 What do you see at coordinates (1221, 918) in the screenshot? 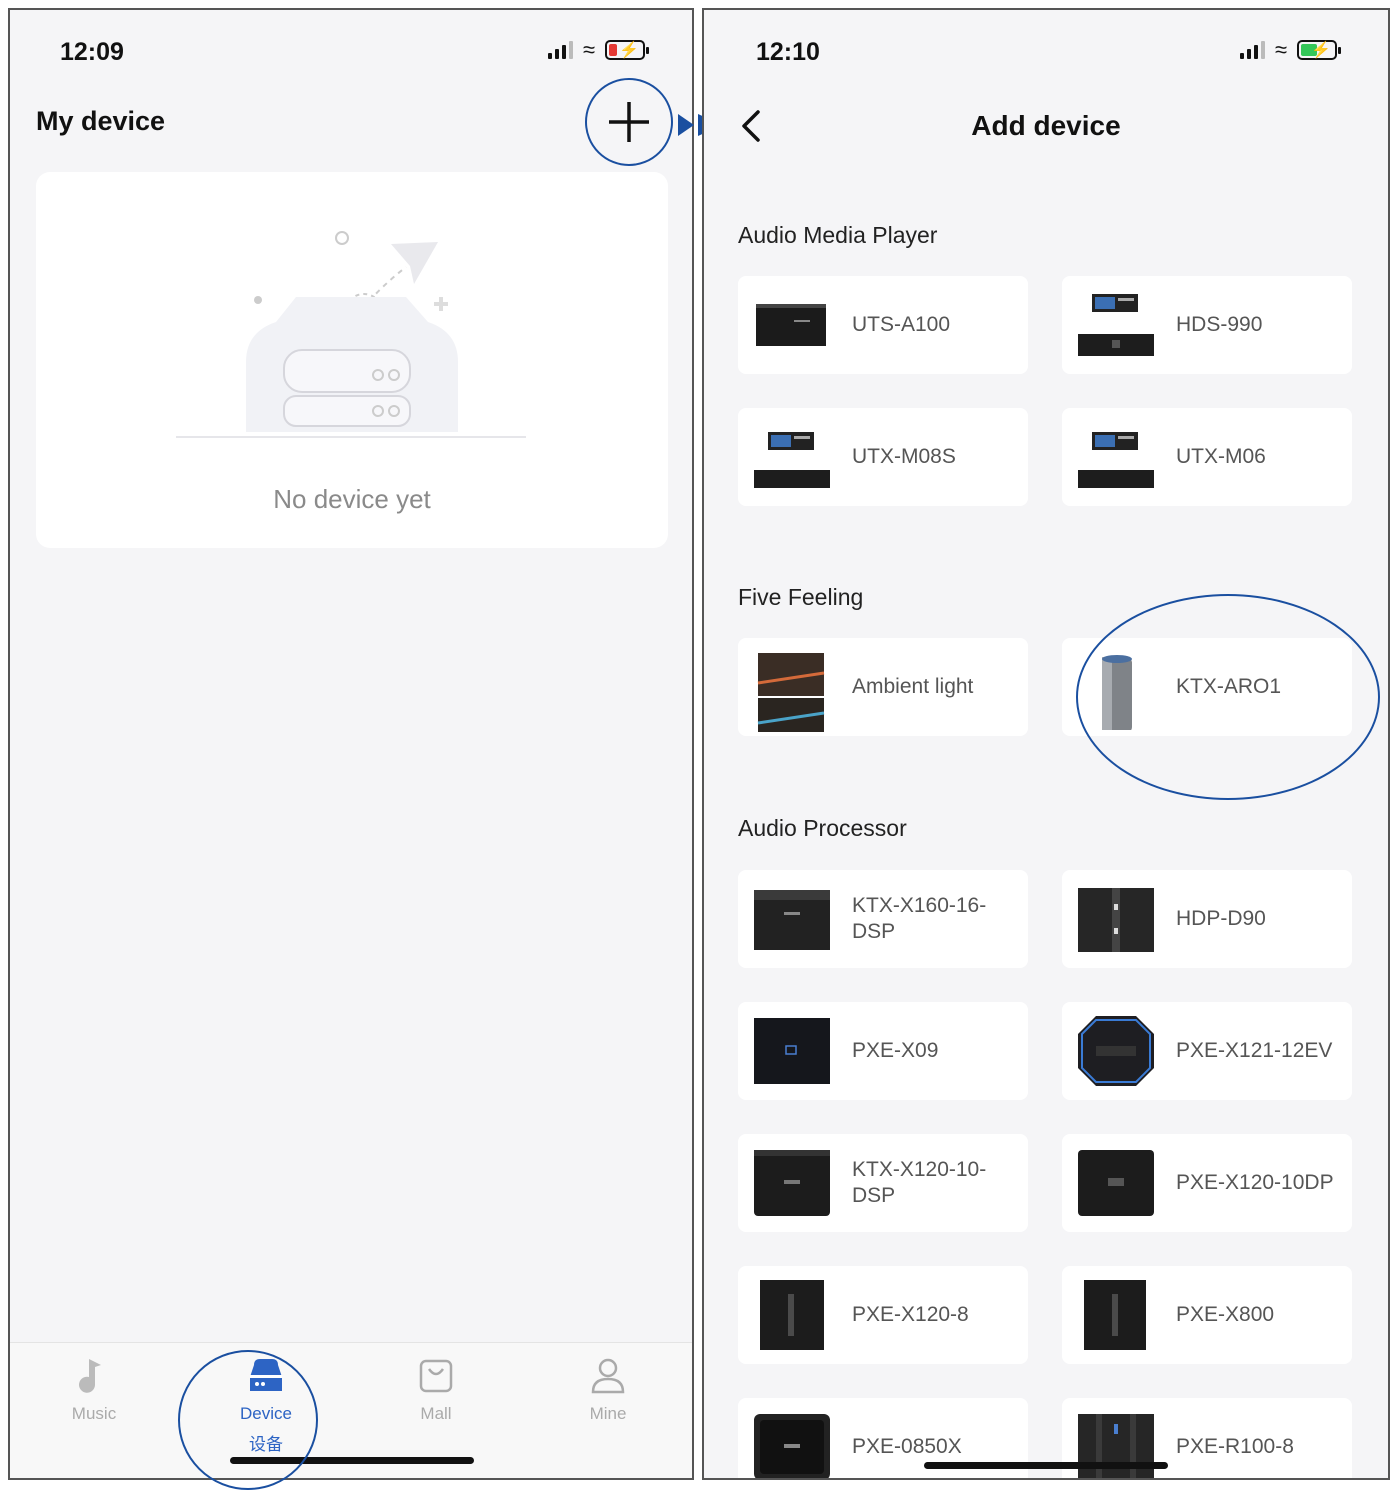
I see `device-name: HDP-D90` at bounding box center [1221, 918].